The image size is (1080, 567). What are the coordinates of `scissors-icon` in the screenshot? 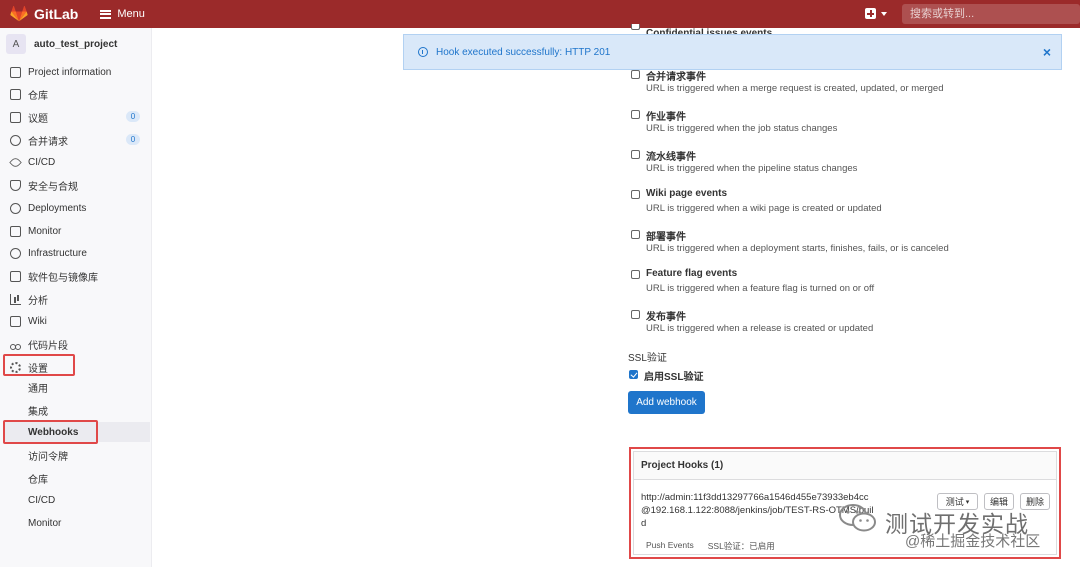 It's located at (15, 344).